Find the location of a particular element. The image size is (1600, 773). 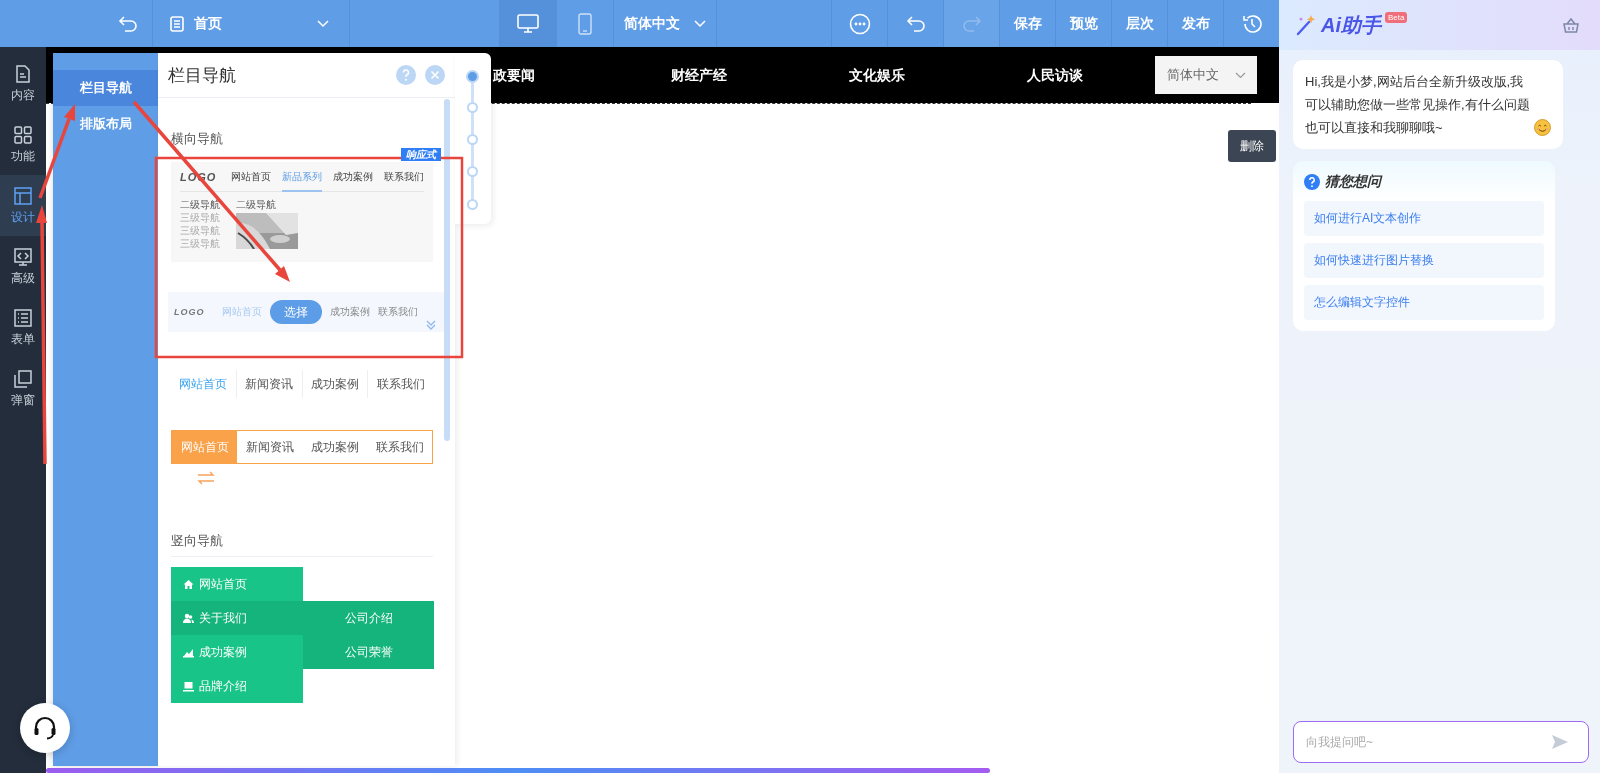

suggestion-title: 猜您想问 is located at coordinates (1353, 182).